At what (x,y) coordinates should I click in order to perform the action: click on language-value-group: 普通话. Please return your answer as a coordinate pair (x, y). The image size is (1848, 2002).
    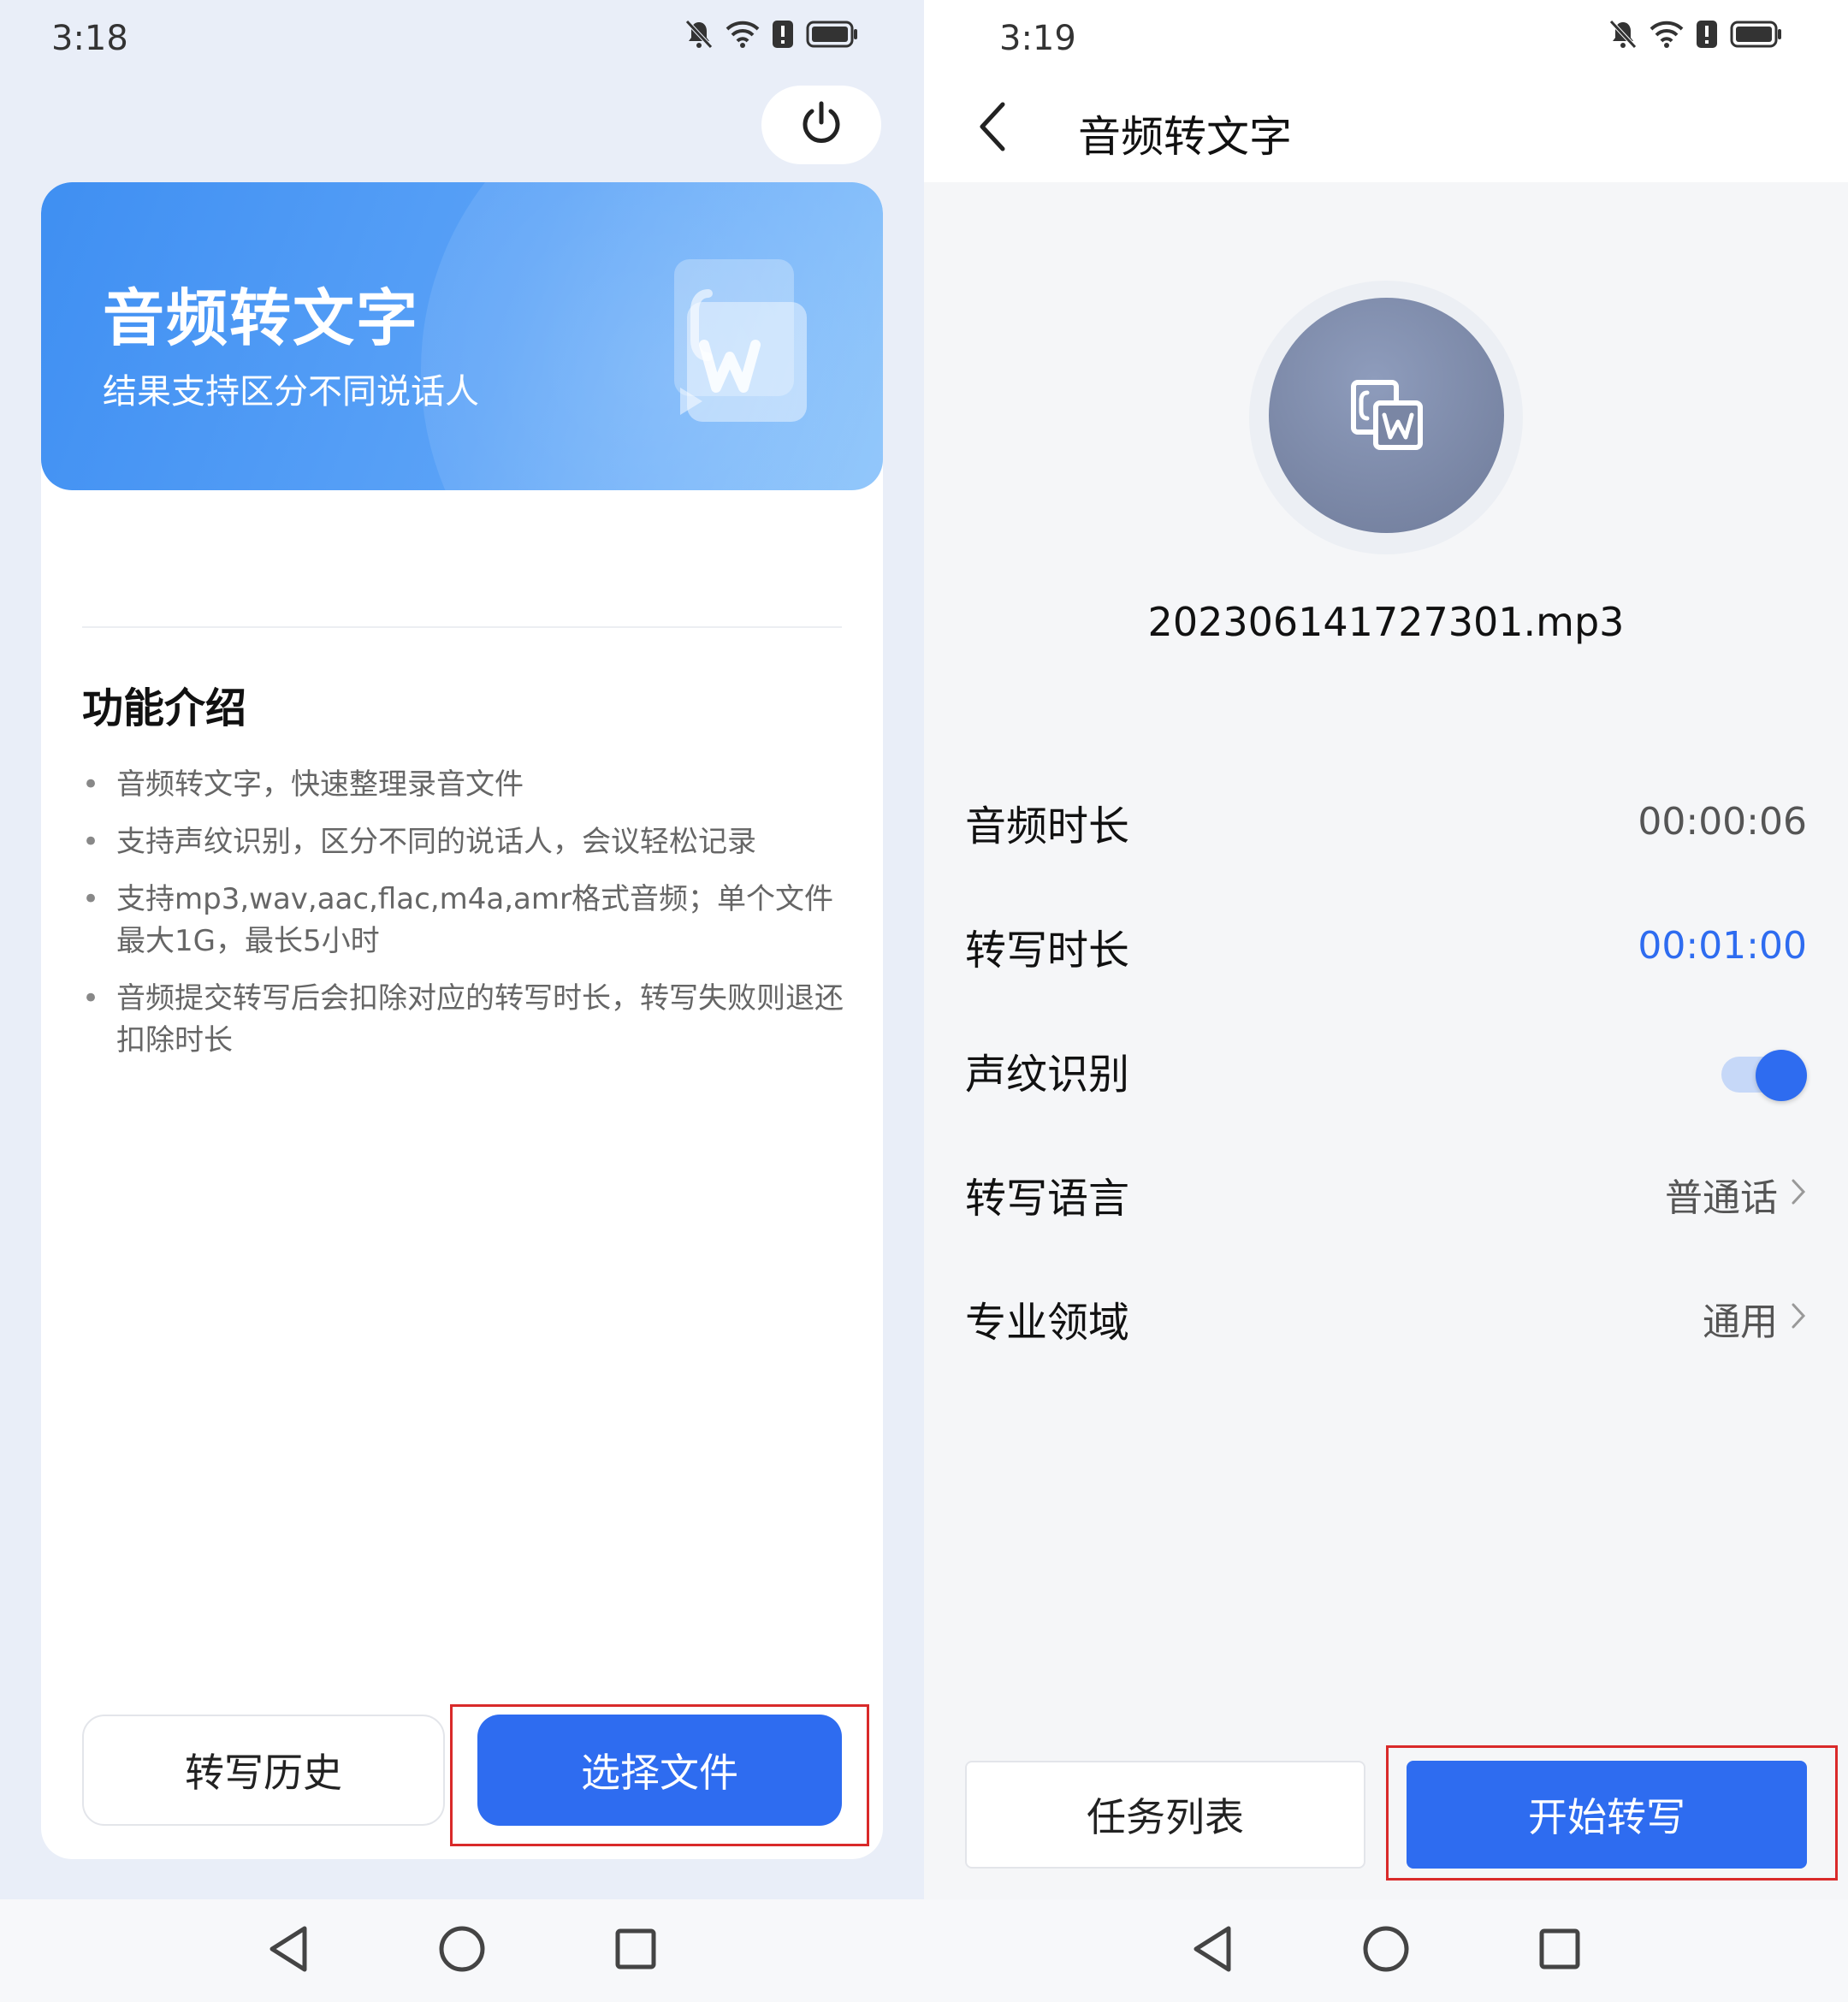
    Looking at the image, I should click on (1736, 1194).